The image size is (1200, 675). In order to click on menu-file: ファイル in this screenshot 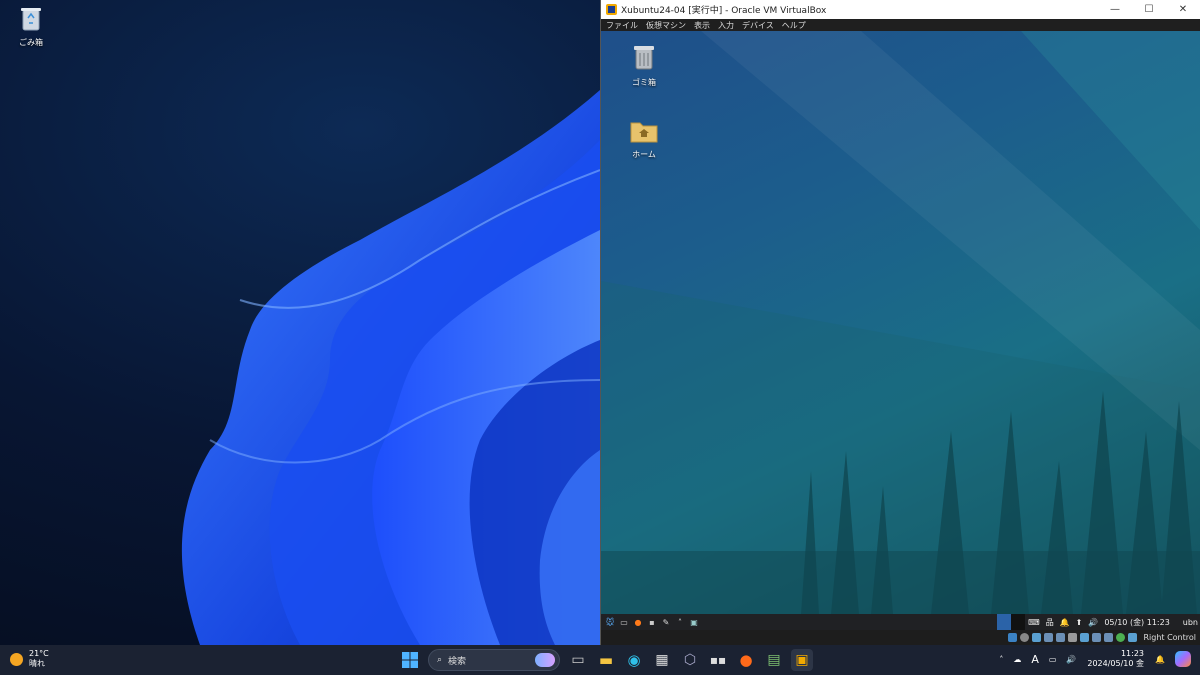, I will do `click(622, 25)`.